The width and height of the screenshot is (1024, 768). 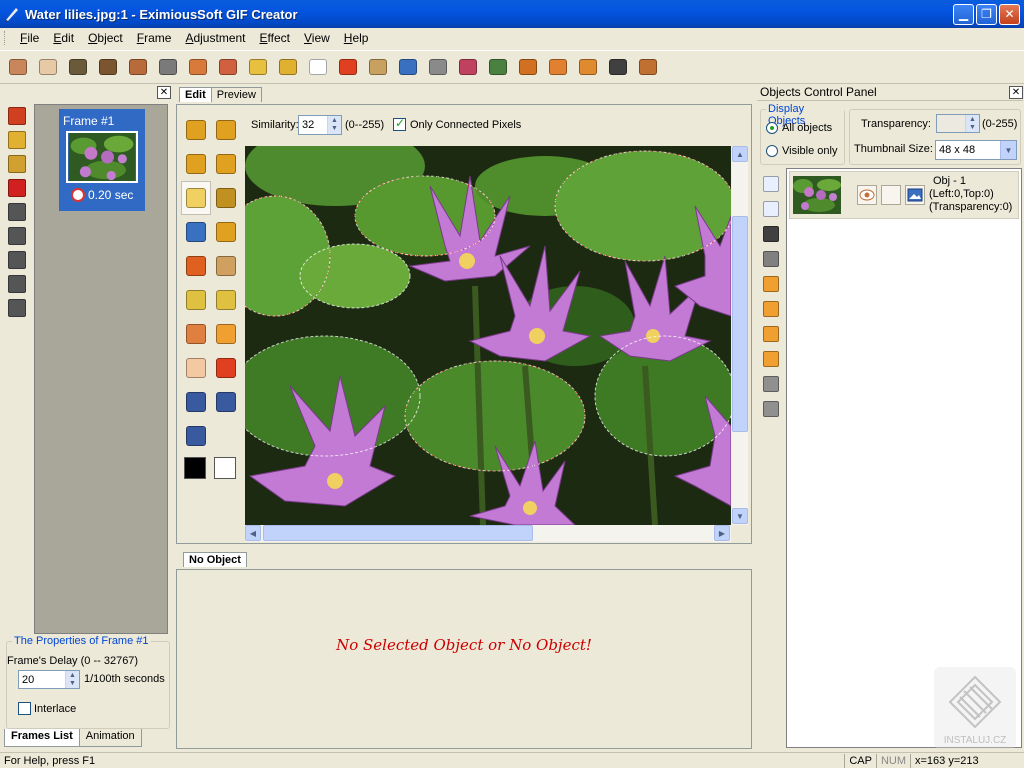 I want to click on tab-edit: Edit, so click(x=195, y=94).